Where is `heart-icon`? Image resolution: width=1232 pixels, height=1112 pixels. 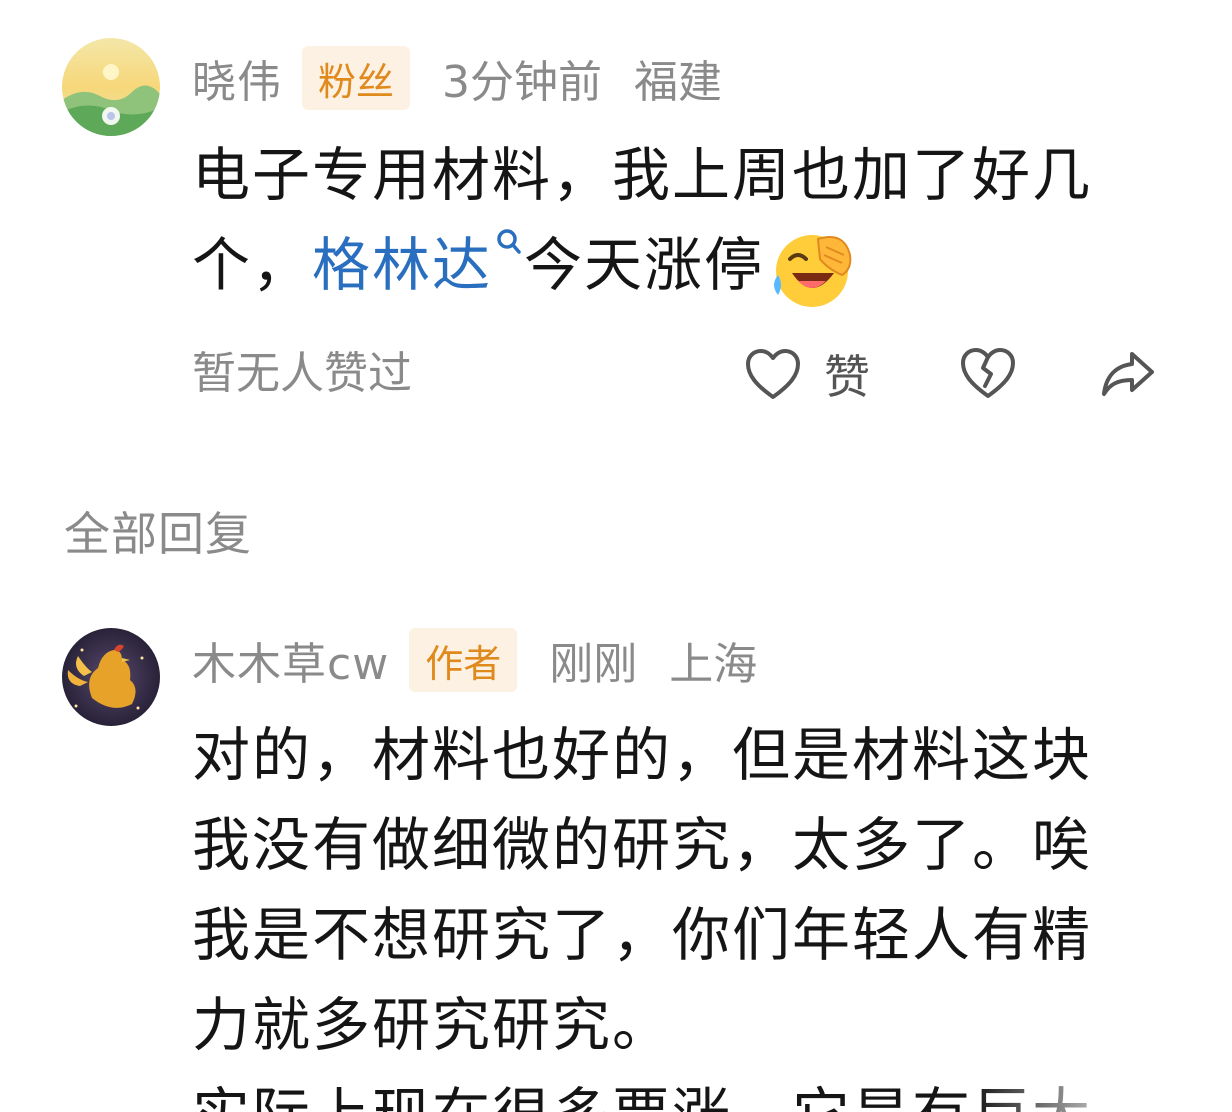 heart-icon is located at coordinates (773, 374).